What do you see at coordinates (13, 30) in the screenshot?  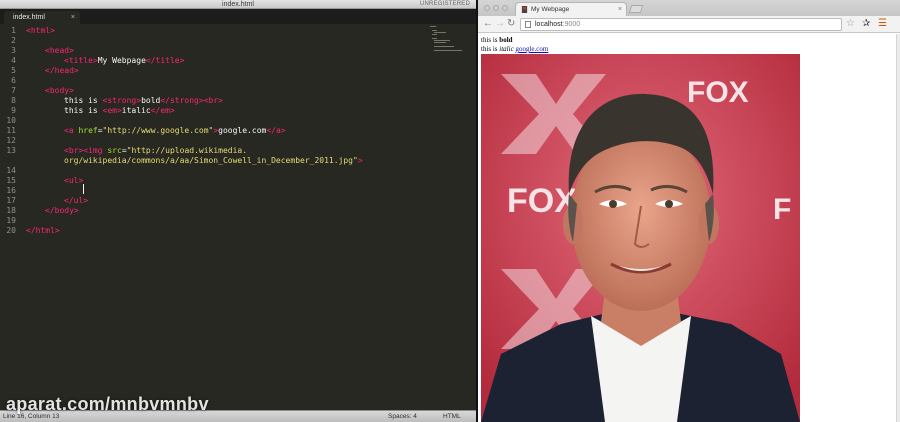 I see `line-number: 1` at bounding box center [13, 30].